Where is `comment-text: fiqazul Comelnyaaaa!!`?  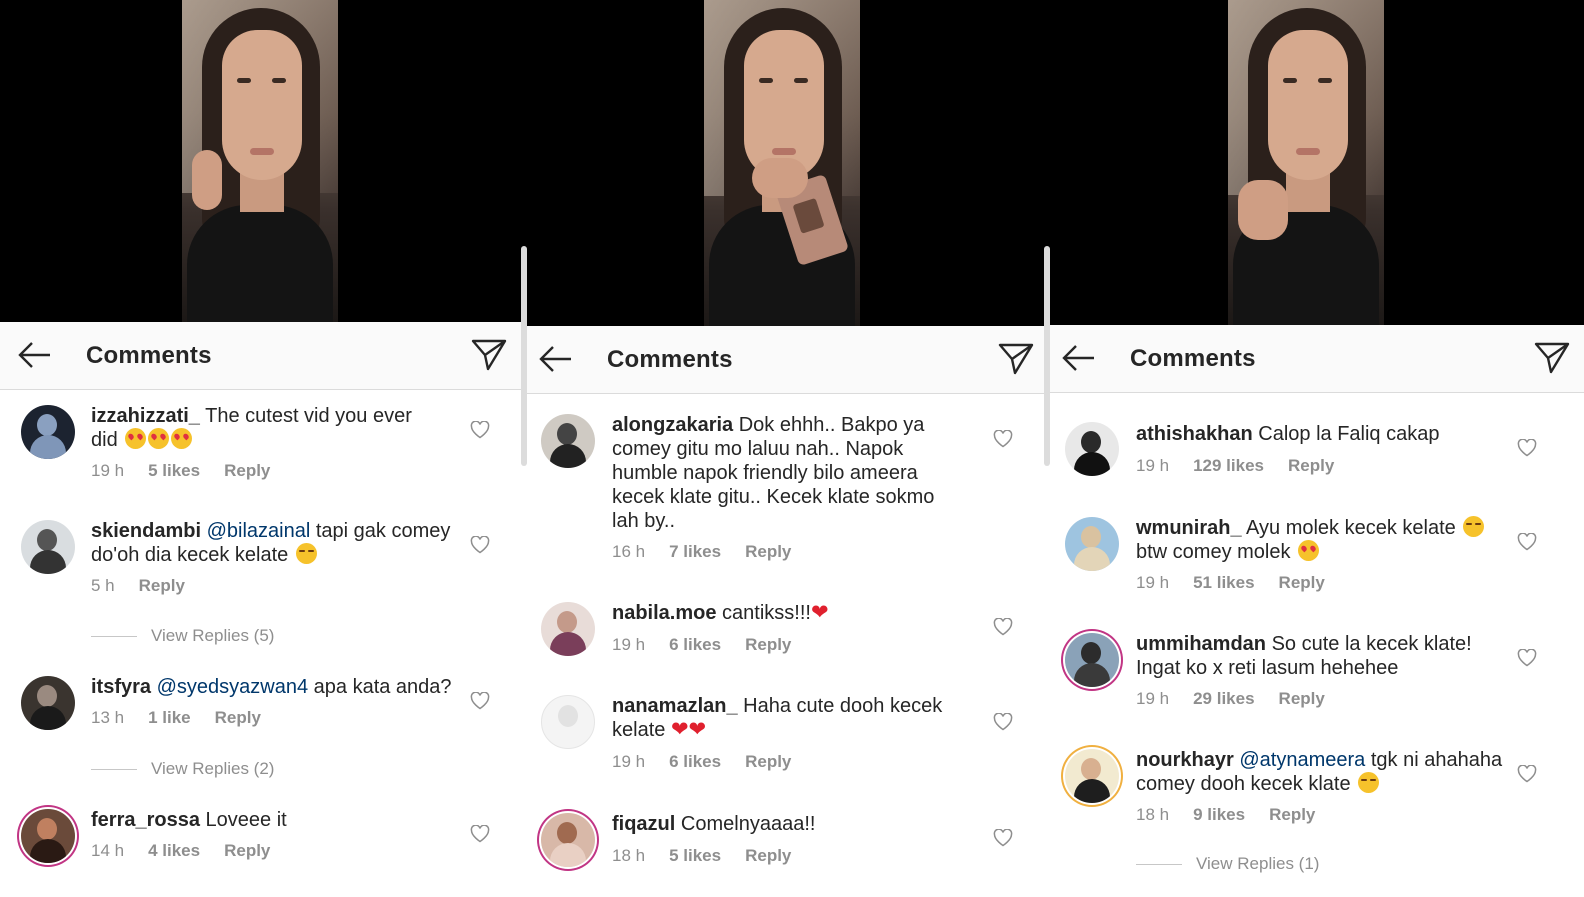
comment-text: fiqazul Comelnyaaaa!! is located at coordinates (802, 824).